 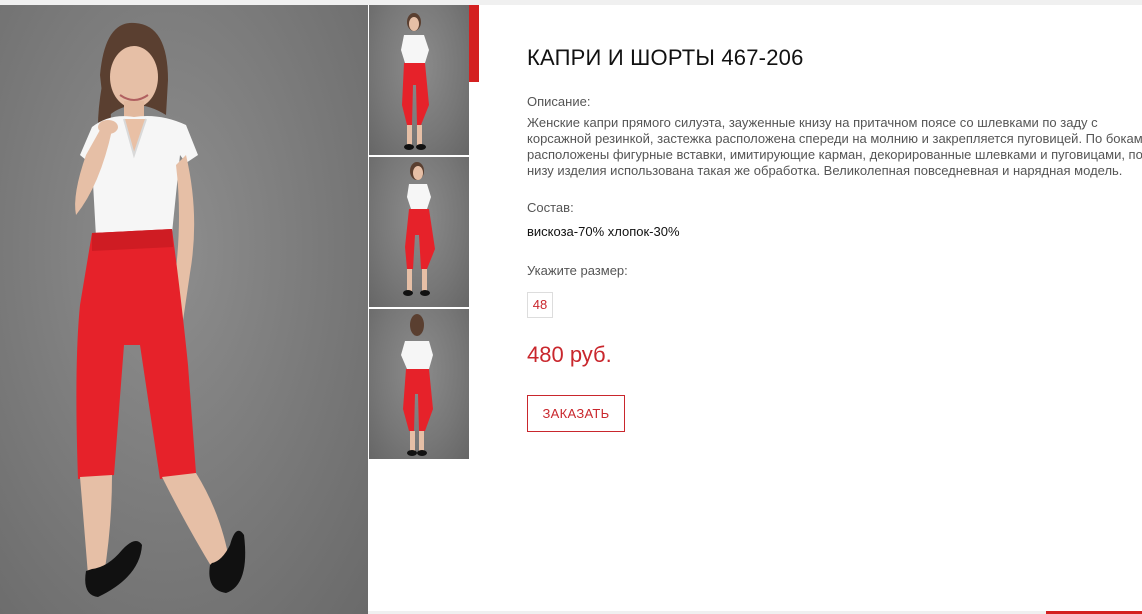 I want to click on thumbnail-front, so click(x=419, y=80).